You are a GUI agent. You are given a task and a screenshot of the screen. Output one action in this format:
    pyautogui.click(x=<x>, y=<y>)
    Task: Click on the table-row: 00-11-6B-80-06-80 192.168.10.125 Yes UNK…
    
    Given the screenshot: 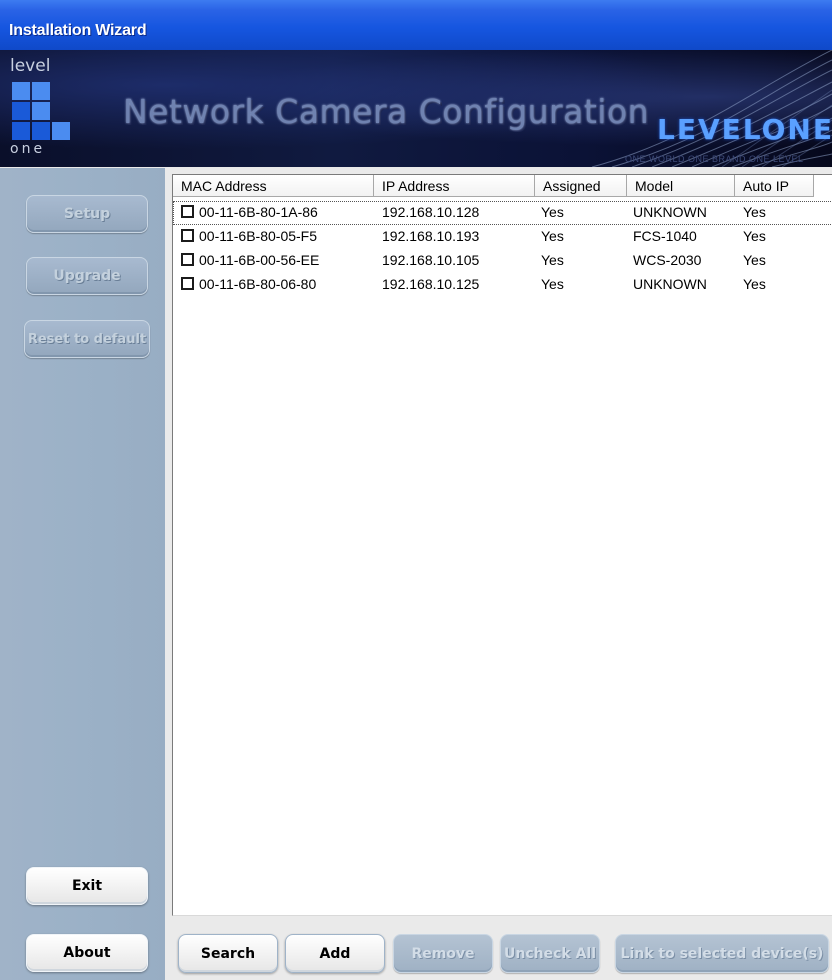 What is the action you would take?
    pyautogui.click(x=502, y=285)
    